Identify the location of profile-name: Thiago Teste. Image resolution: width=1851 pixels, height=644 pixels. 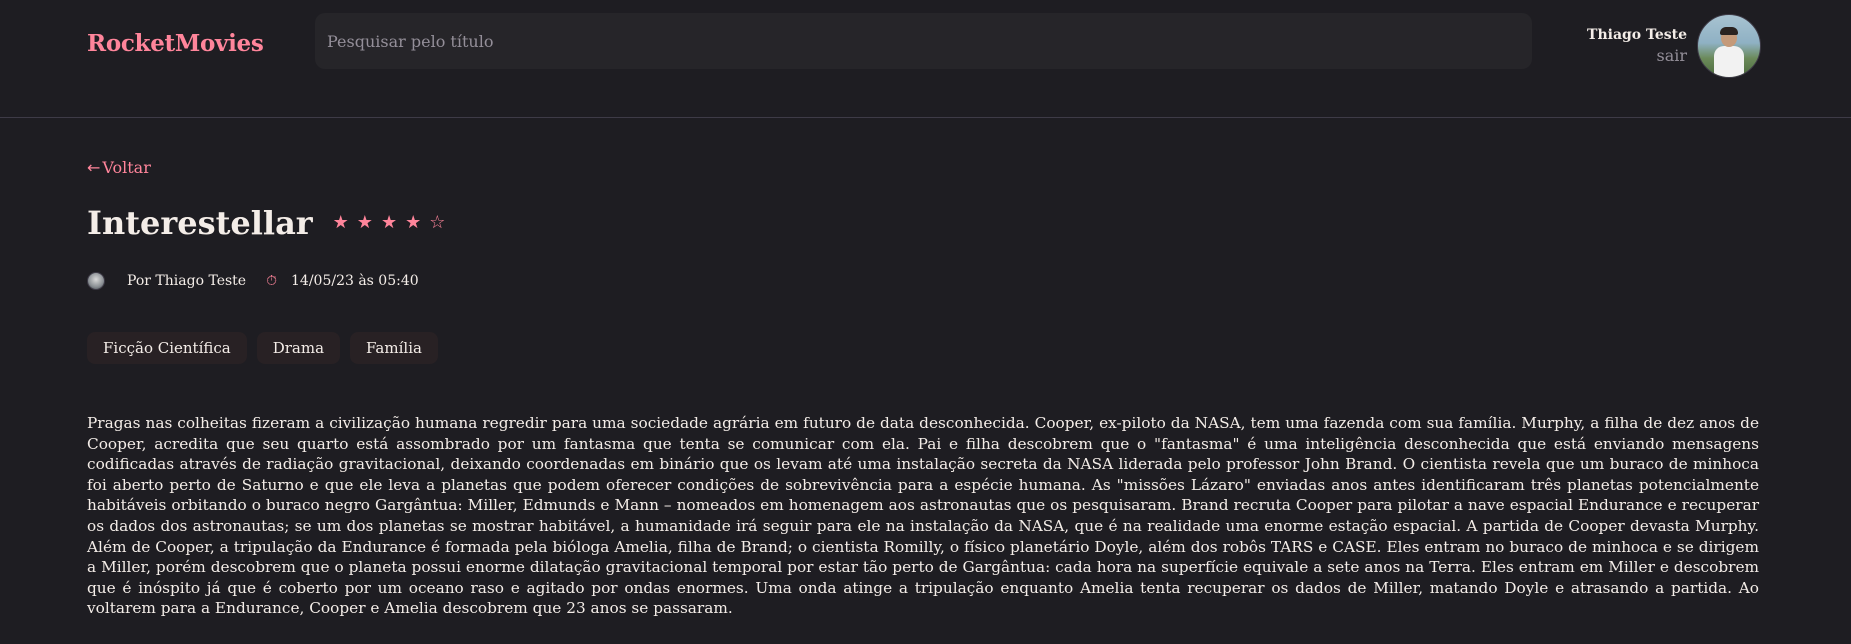
(1637, 35).